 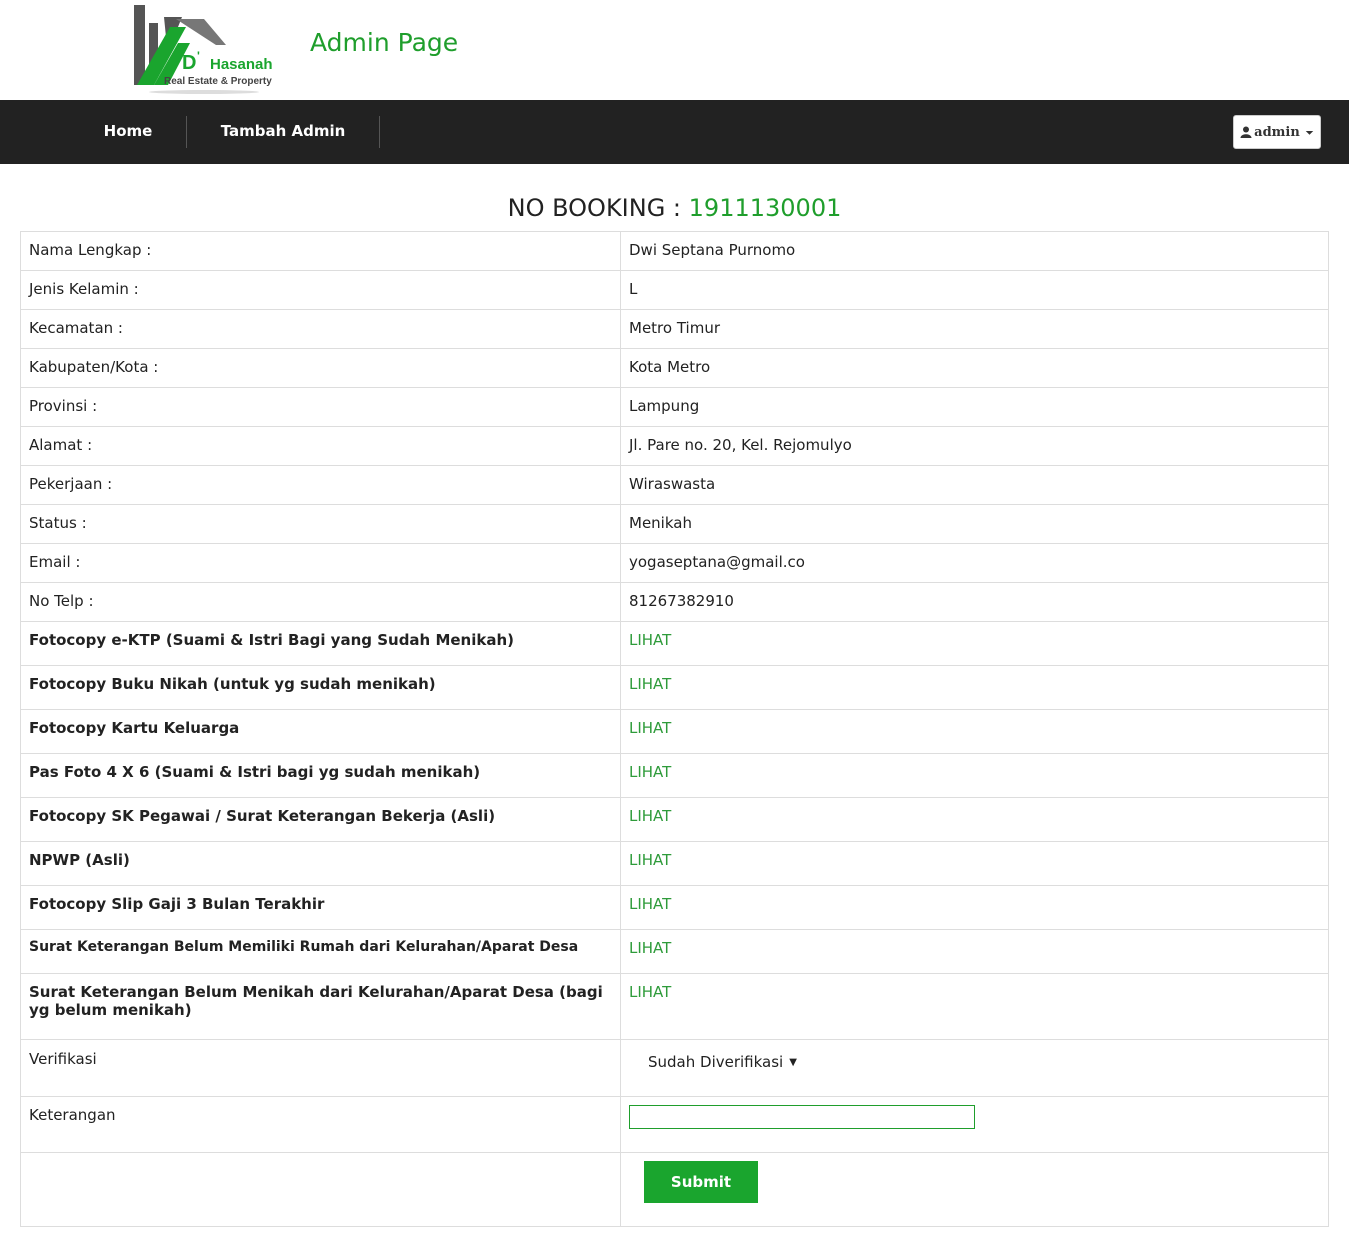 What do you see at coordinates (716, 1062) in the screenshot?
I see `verifikasi-selected-value: Sudah Diverifikasi` at bounding box center [716, 1062].